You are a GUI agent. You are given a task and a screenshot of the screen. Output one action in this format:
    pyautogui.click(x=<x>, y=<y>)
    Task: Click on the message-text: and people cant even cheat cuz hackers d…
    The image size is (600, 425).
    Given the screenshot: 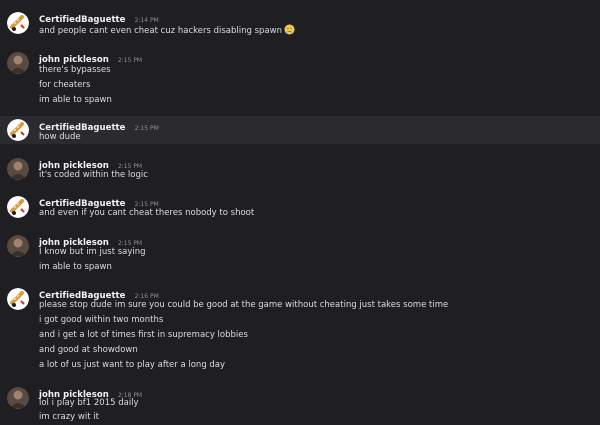 What is the action you would take?
    pyautogui.click(x=167, y=30)
    